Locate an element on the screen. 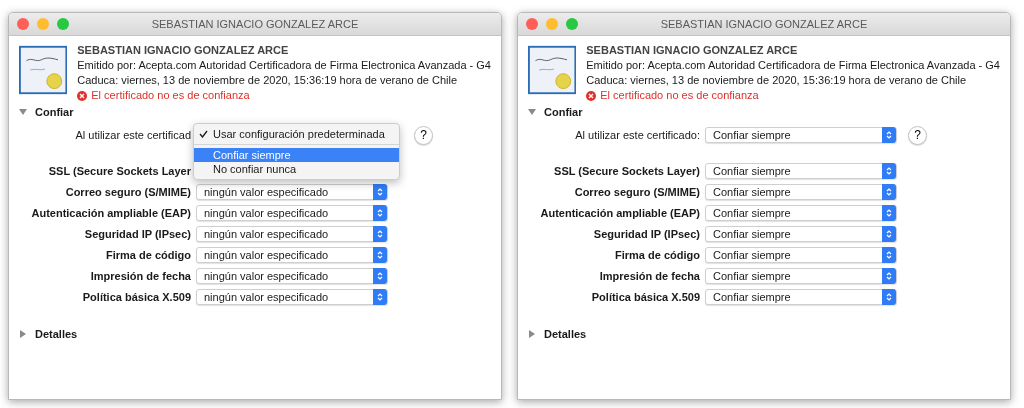  field-label: SSL (Secure Sockets Layer) is located at coordinates (626, 171).